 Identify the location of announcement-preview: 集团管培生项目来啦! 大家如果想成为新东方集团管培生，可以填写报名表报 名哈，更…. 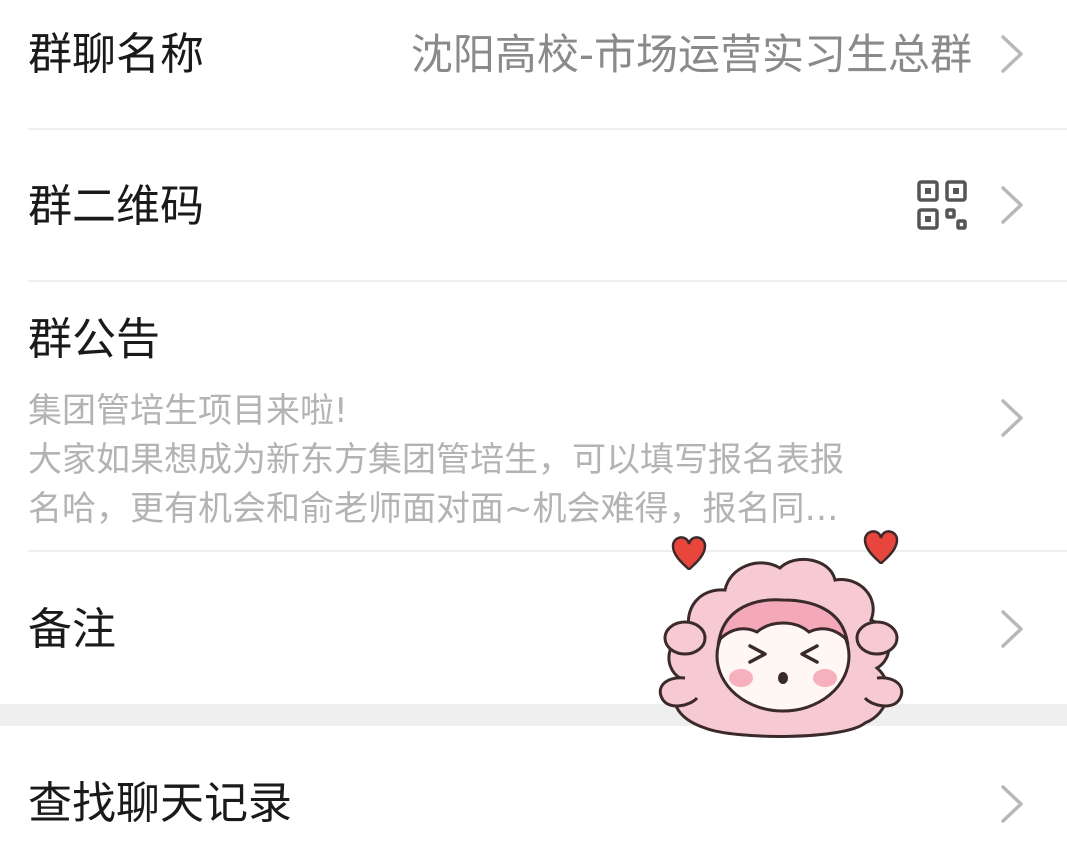
(488, 460).